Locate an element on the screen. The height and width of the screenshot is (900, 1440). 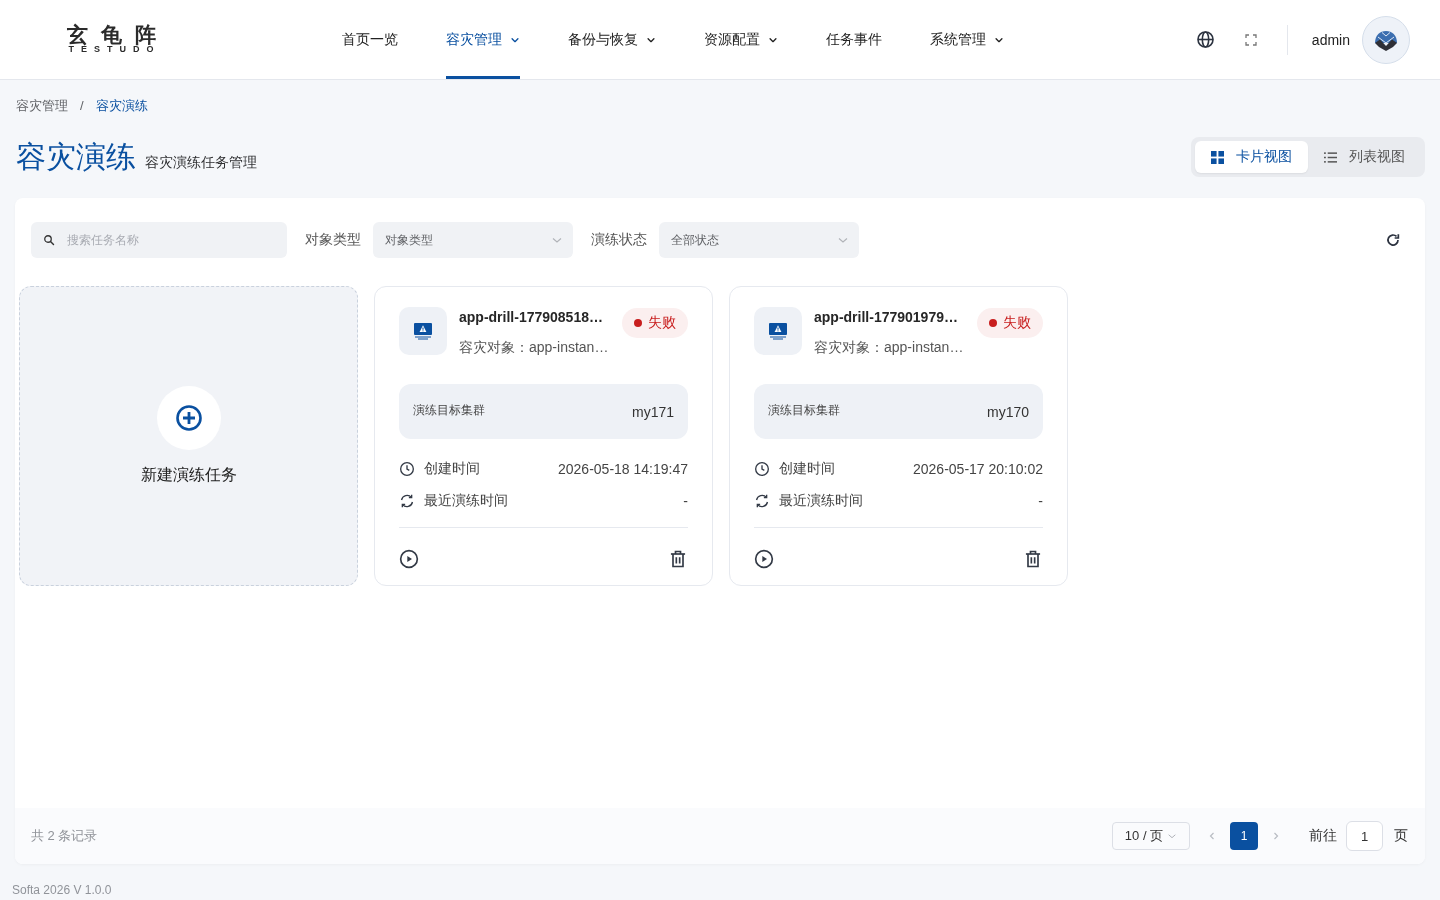
logo-subtitle: TESTUDO is located at coordinates (114, 49).